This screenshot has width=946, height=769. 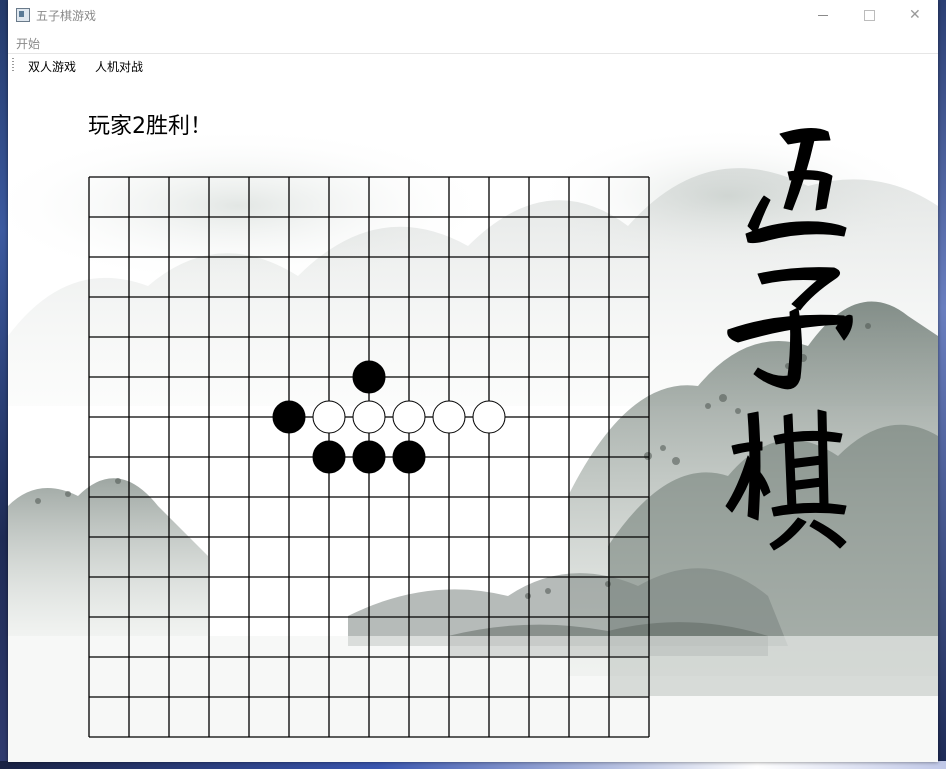 What do you see at coordinates (473, 65) in the screenshot?
I see `toolbar: 双人游戏 人机对战` at bounding box center [473, 65].